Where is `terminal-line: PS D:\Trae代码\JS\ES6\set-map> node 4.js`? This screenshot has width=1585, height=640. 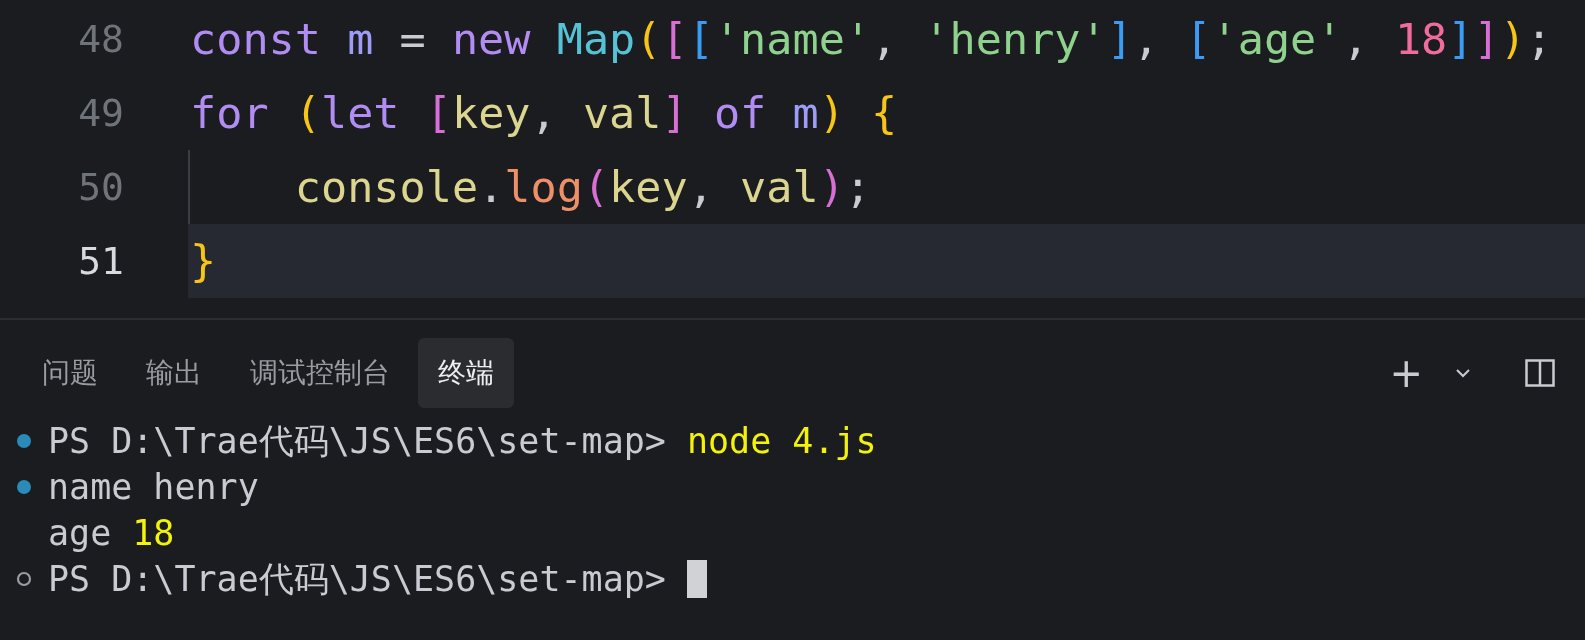 terminal-line: PS D:\Trae代码\JS\ES6\set-map> node 4.js is located at coordinates (462, 441).